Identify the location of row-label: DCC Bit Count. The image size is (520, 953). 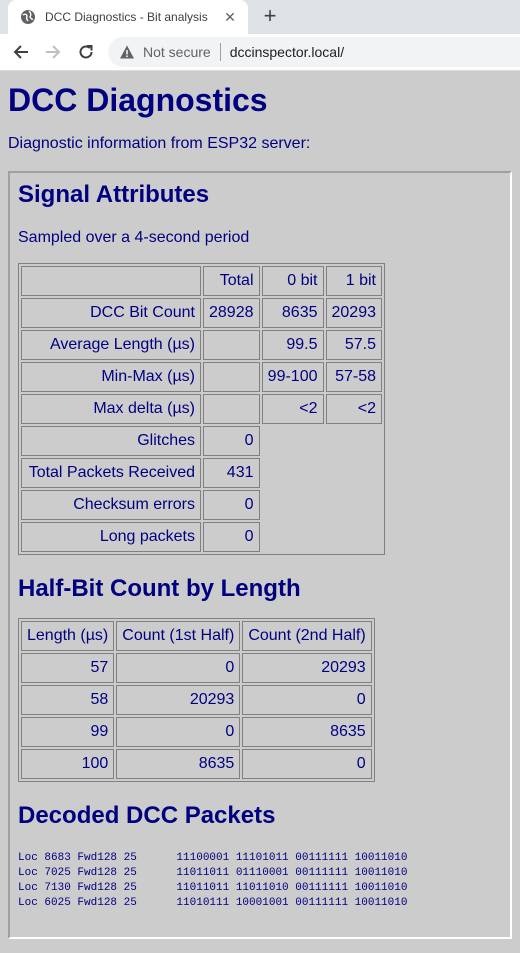
(111, 313).